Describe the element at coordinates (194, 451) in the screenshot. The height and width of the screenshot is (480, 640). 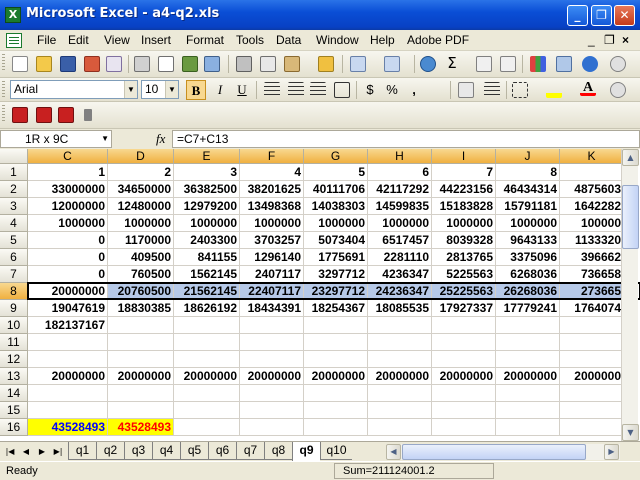
I see `sheet-tab-q5: q5` at that location.